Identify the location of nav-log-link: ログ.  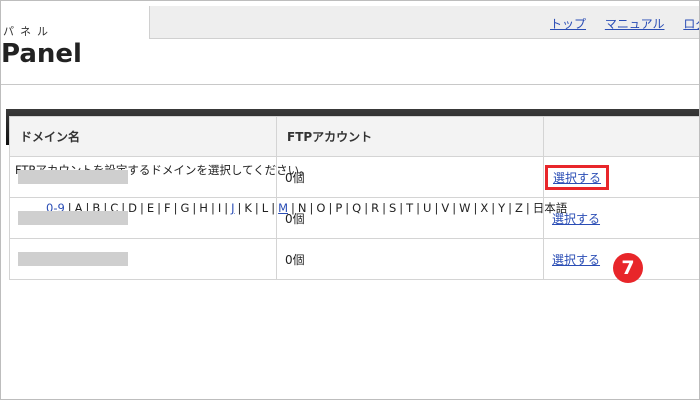
(691, 24).